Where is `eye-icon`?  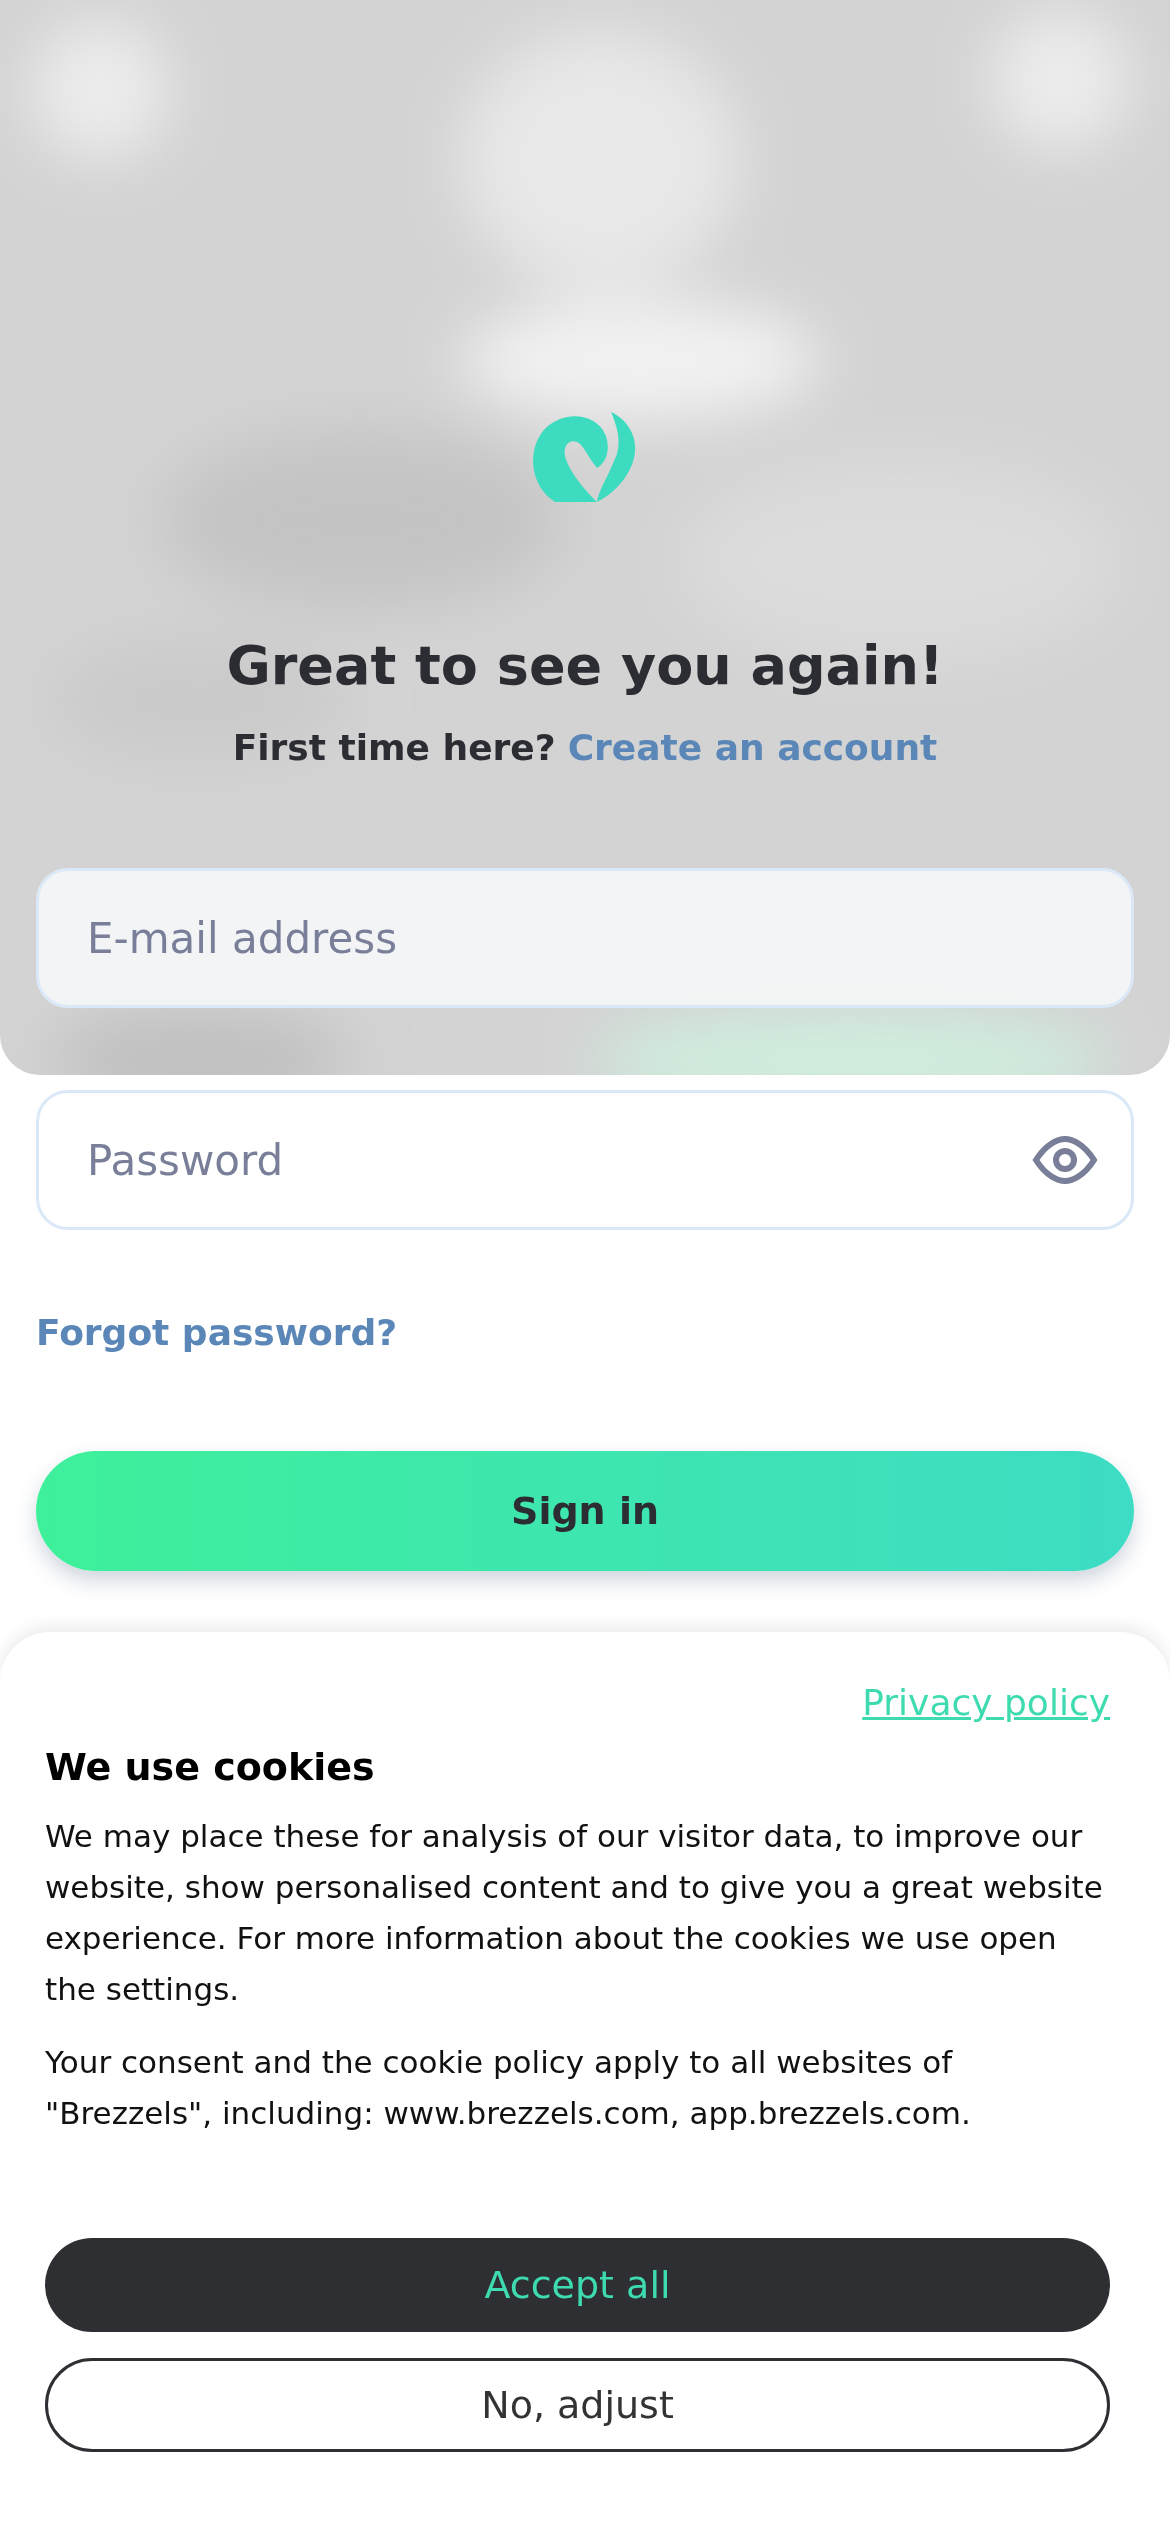
eye-icon is located at coordinates (1065, 1160).